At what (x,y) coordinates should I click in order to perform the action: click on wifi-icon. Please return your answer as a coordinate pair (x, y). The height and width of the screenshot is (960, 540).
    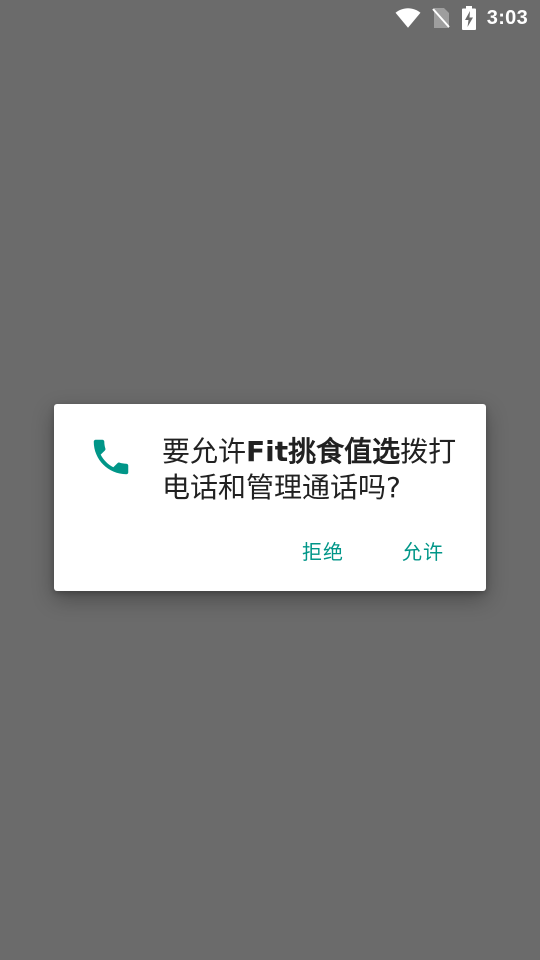
    Looking at the image, I should click on (408, 18).